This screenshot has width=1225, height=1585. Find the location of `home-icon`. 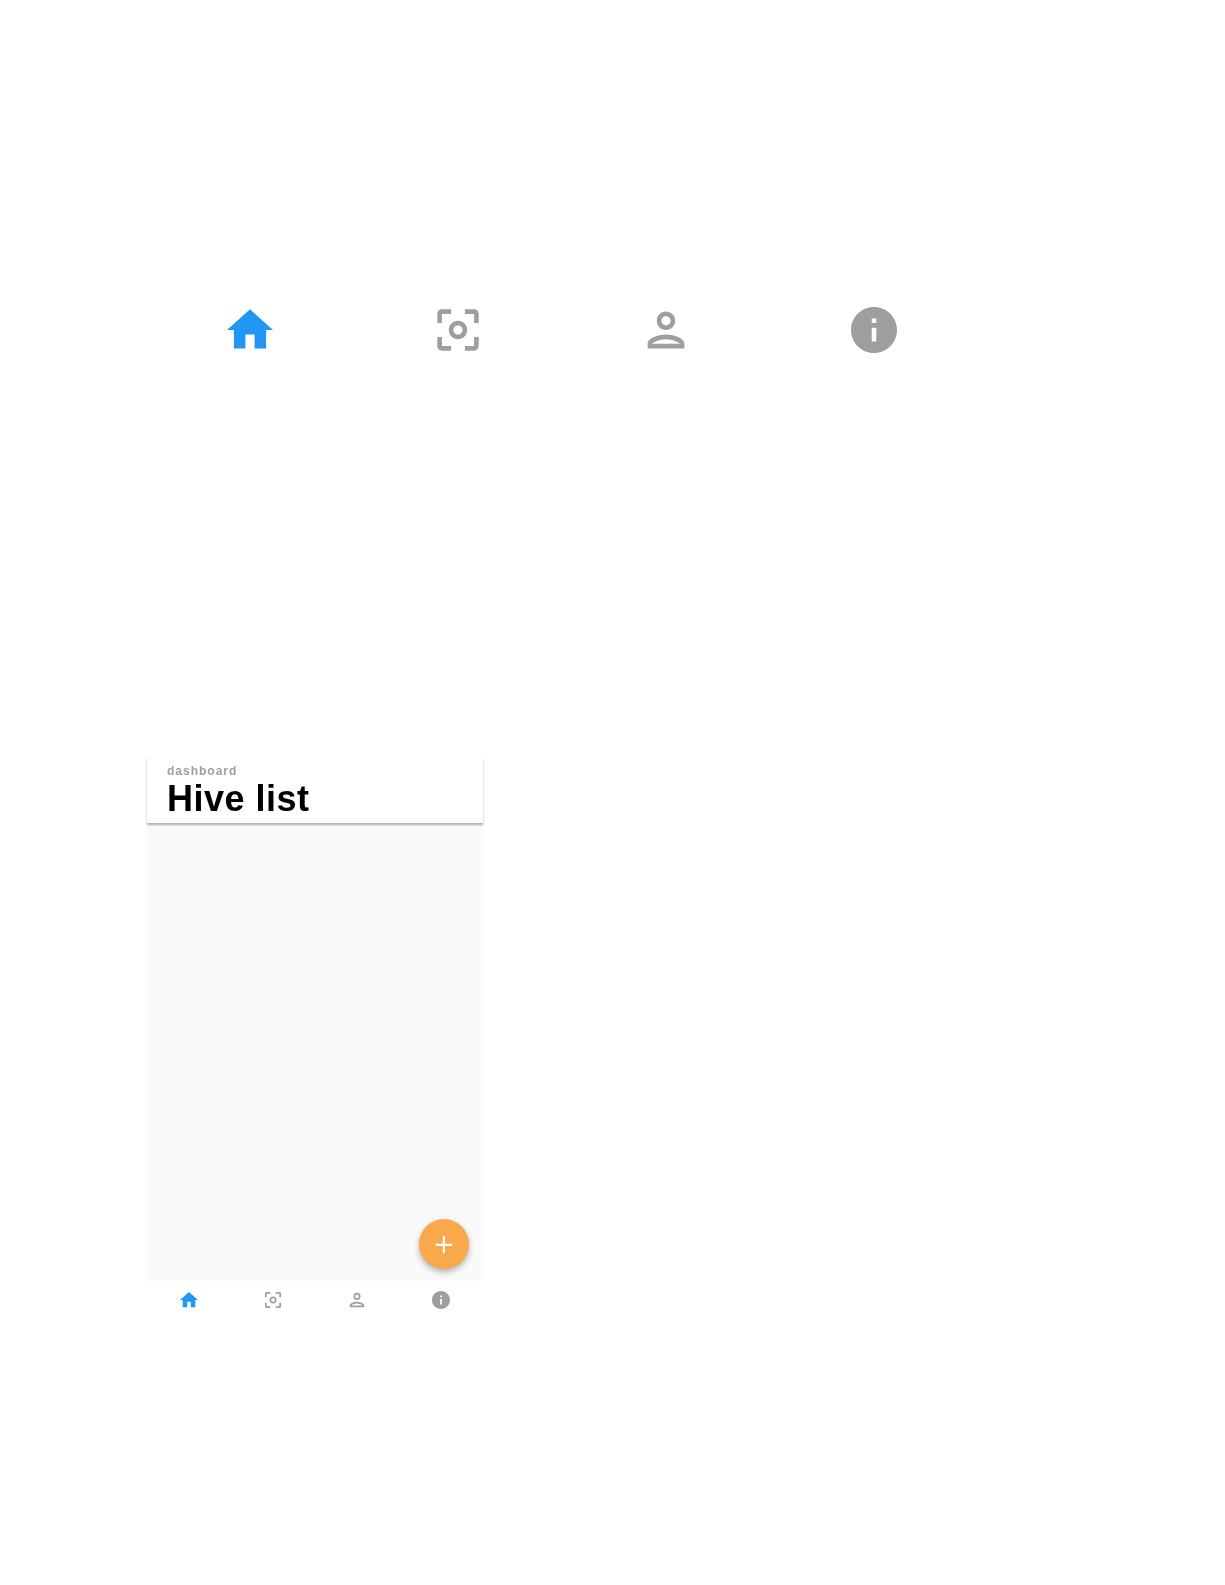

home-icon is located at coordinates (189, 1300).